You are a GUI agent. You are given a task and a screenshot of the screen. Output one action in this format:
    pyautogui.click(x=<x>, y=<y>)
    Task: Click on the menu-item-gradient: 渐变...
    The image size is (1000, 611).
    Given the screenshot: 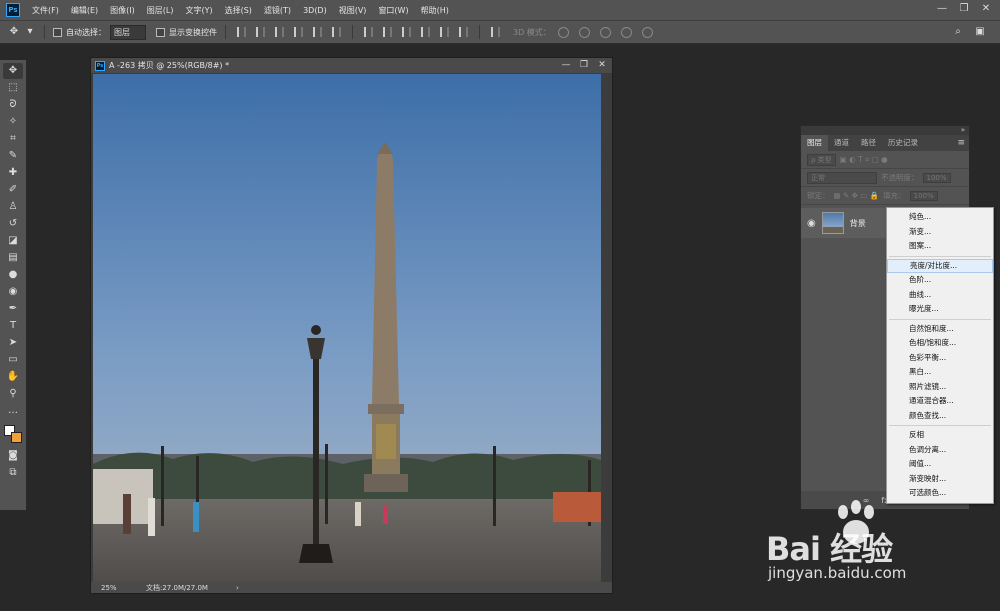 What is the action you would take?
    pyautogui.click(x=940, y=232)
    